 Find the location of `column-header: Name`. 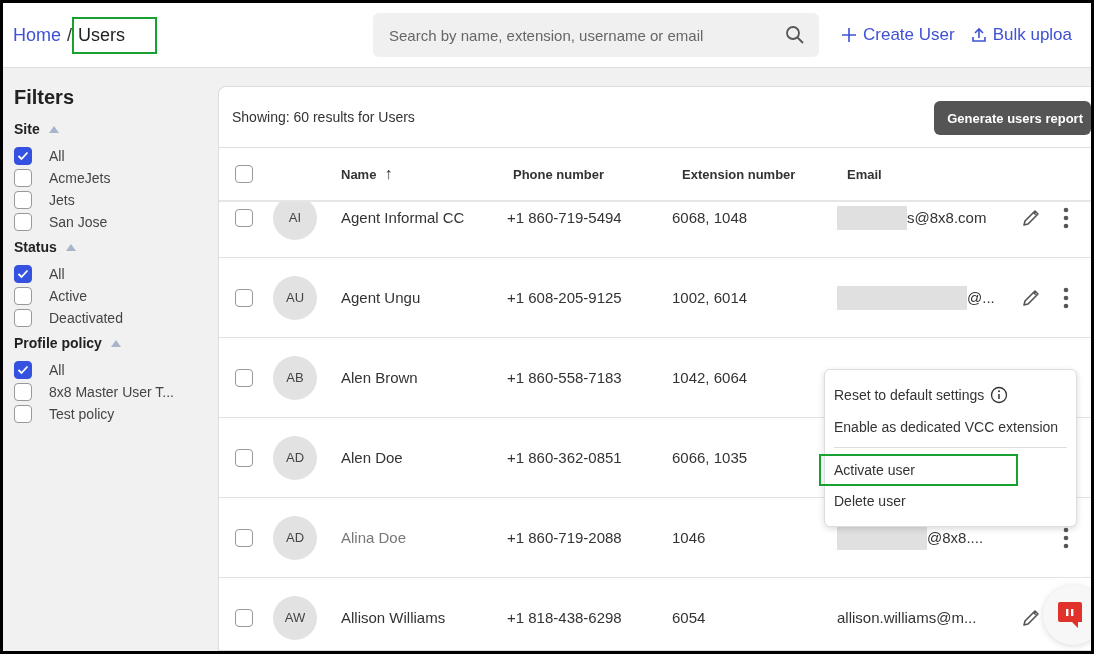

column-header: Name is located at coordinates (359, 174).